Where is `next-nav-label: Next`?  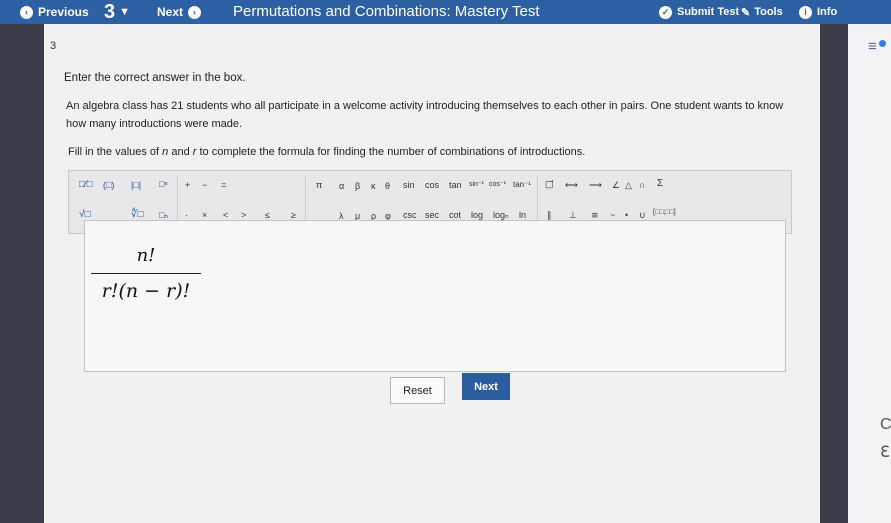 next-nav-label: Next is located at coordinates (170, 12).